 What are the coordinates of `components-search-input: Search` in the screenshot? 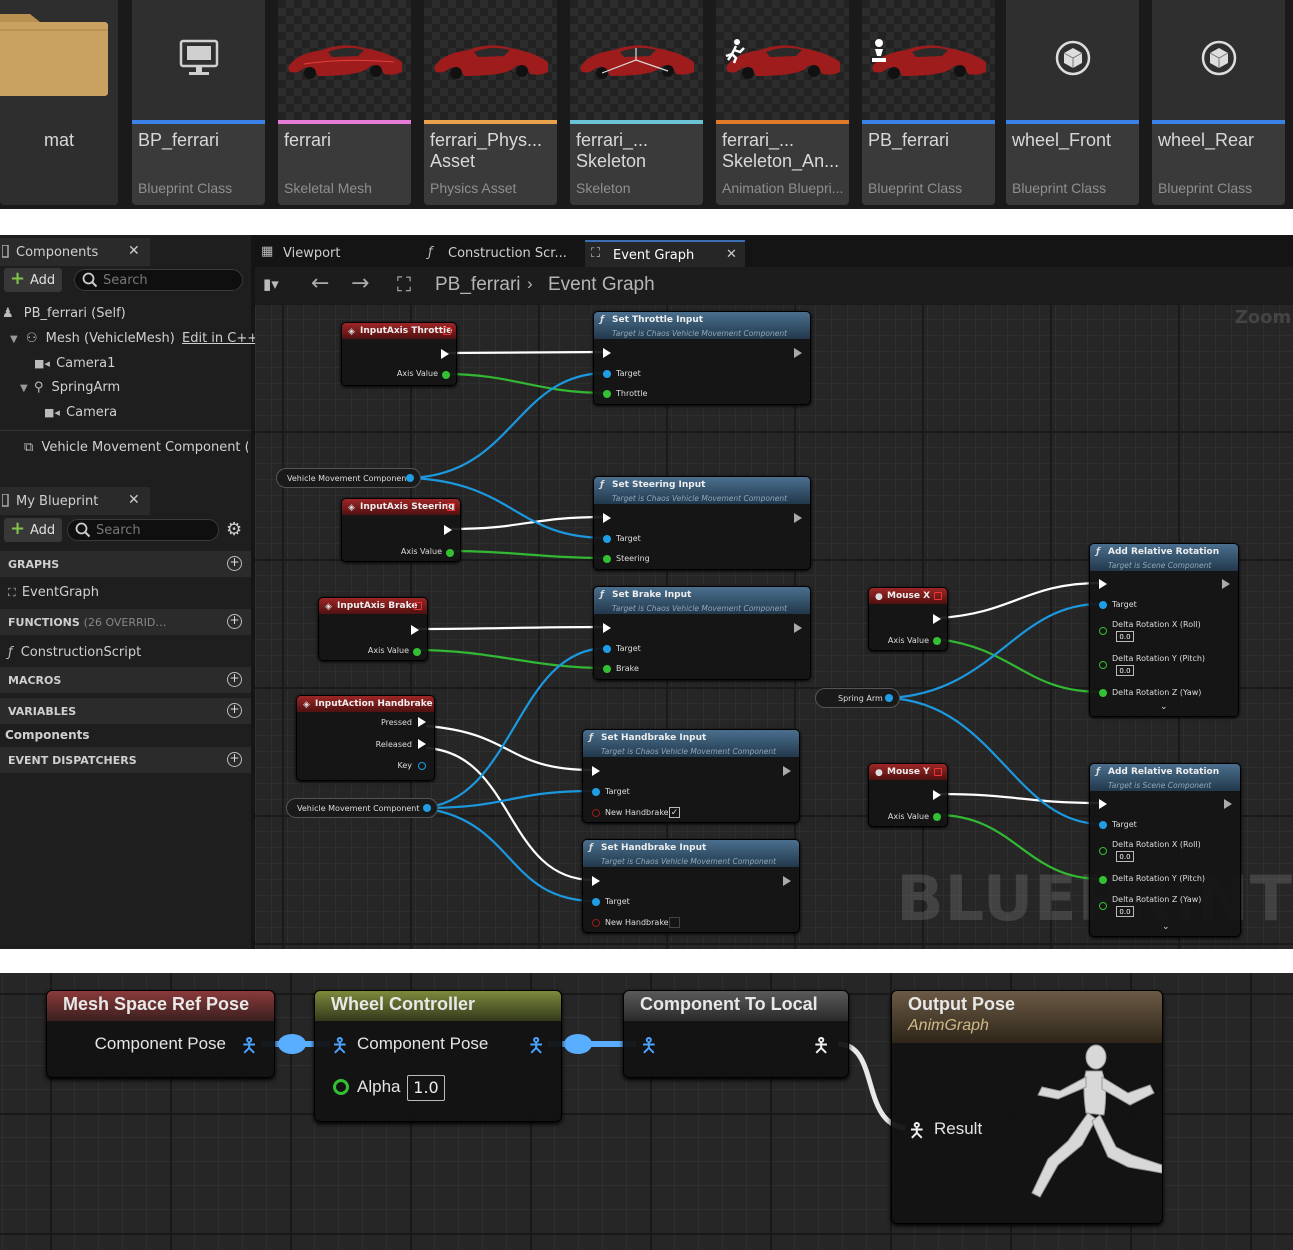 It's located at (158, 280).